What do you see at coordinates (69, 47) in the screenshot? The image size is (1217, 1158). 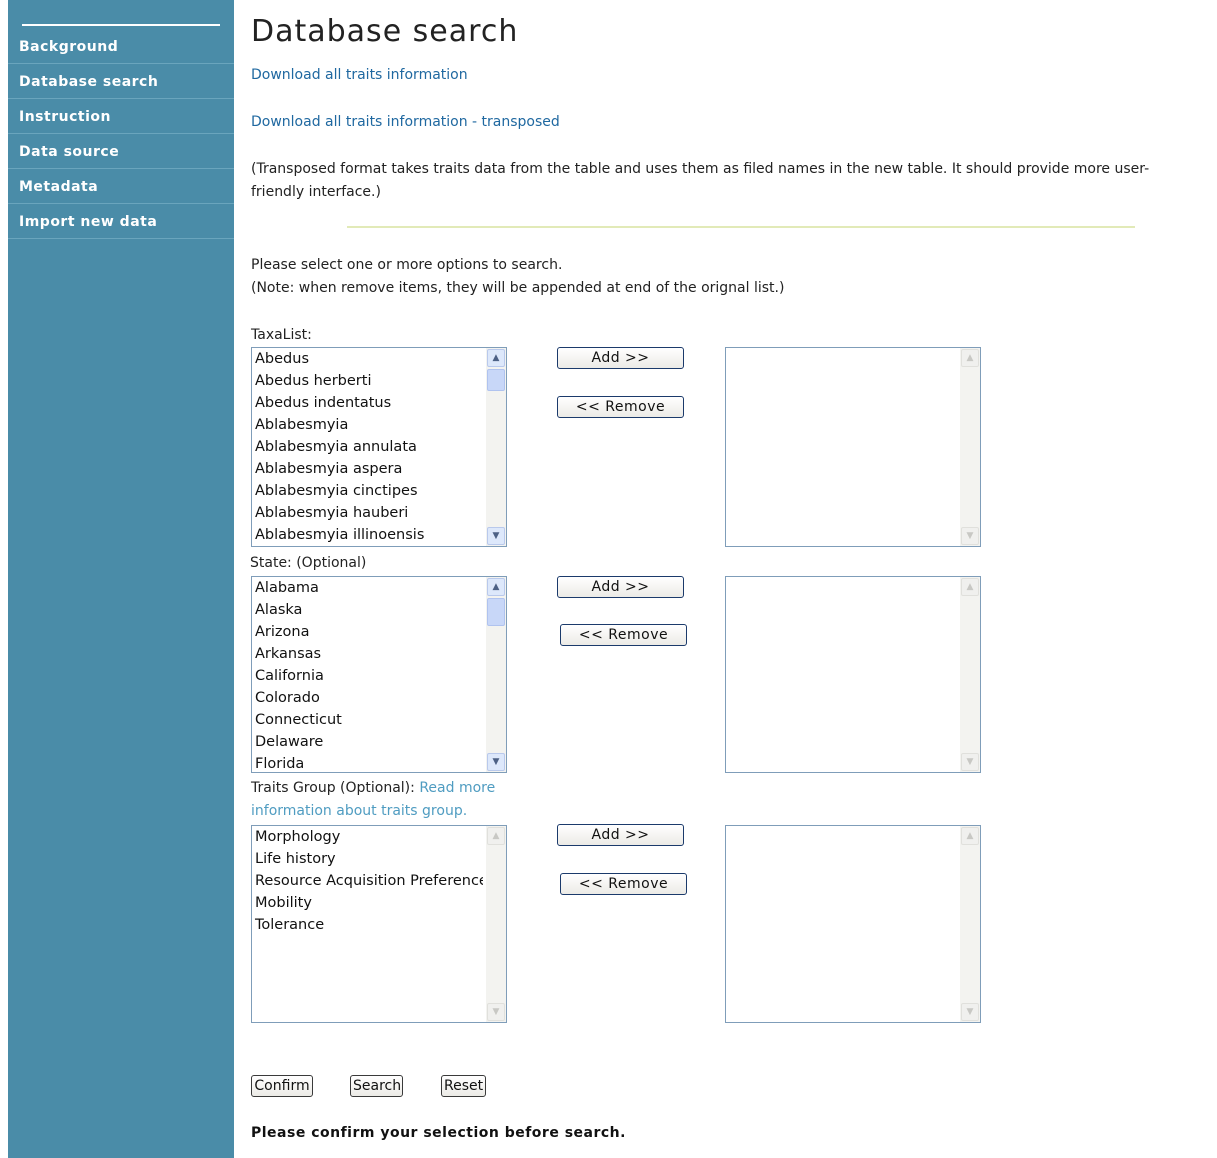 I see `sidebar-item-label: Background` at bounding box center [69, 47].